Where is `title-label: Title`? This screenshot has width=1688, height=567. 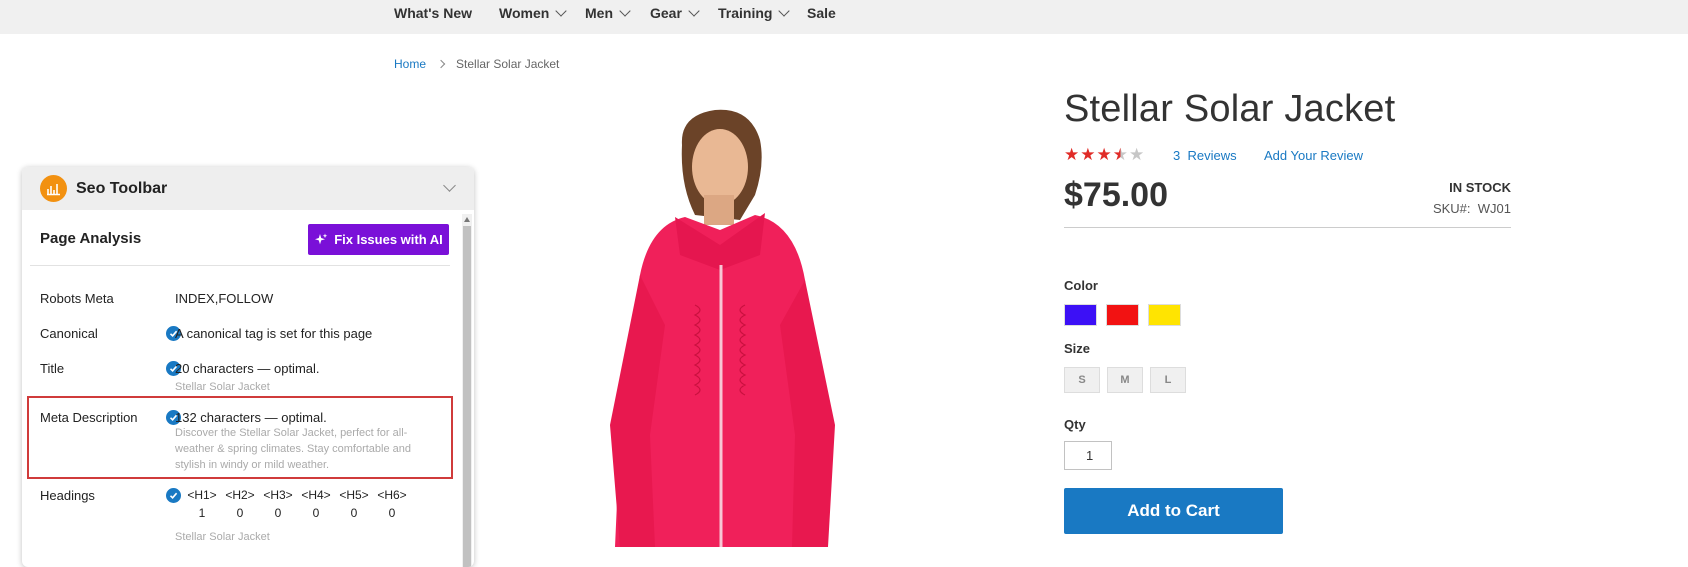 title-label: Title is located at coordinates (52, 368).